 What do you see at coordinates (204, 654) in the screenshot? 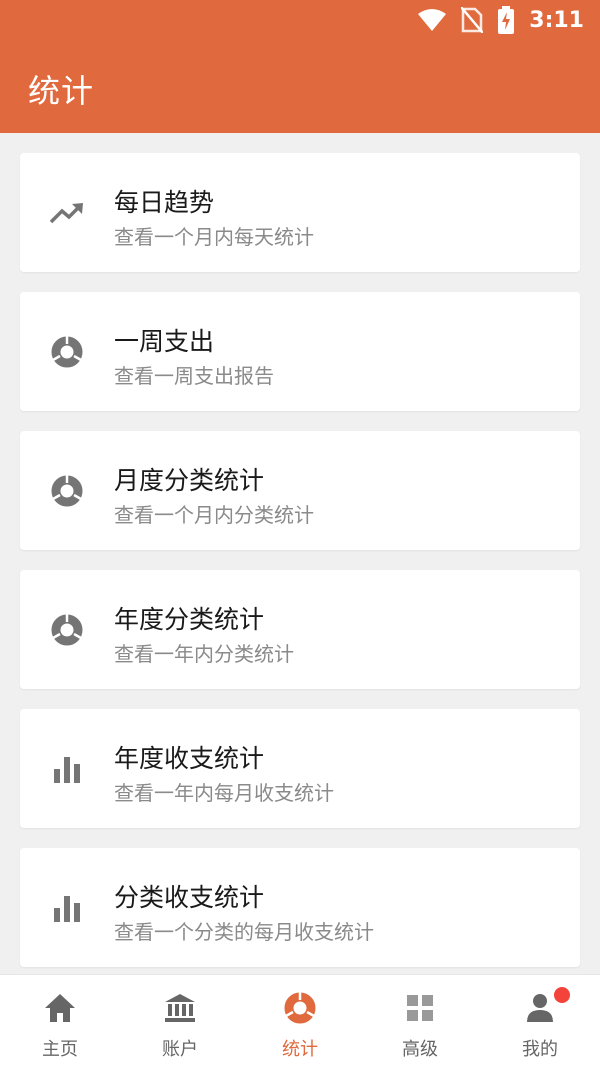
I see `item-description: 查看一年内分类统计` at bounding box center [204, 654].